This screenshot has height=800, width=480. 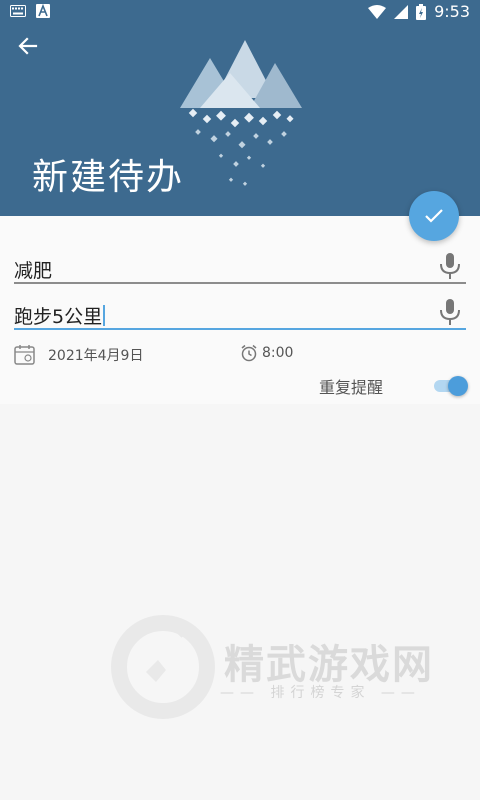 What do you see at coordinates (18, 11) in the screenshot?
I see `keyboard-icon` at bounding box center [18, 11].